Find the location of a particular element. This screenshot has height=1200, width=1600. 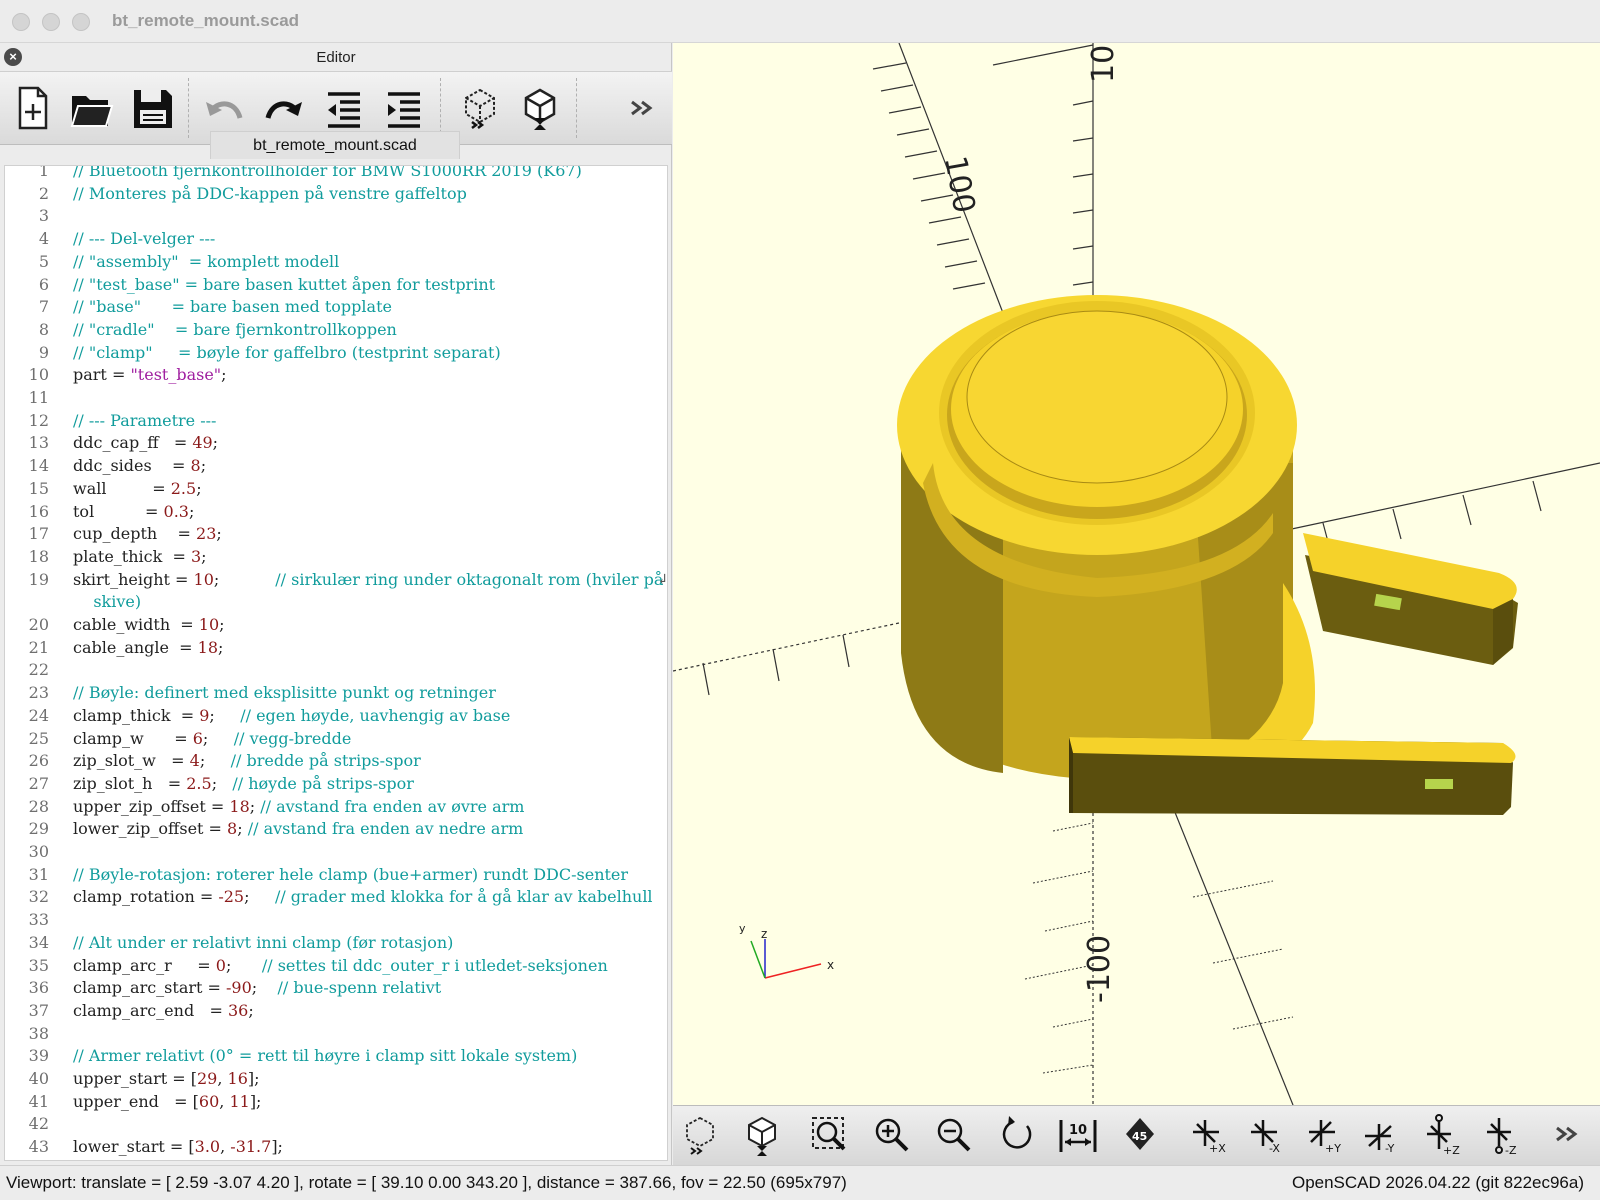

gizmo-y-label: y is located at coordinates (742, 928).